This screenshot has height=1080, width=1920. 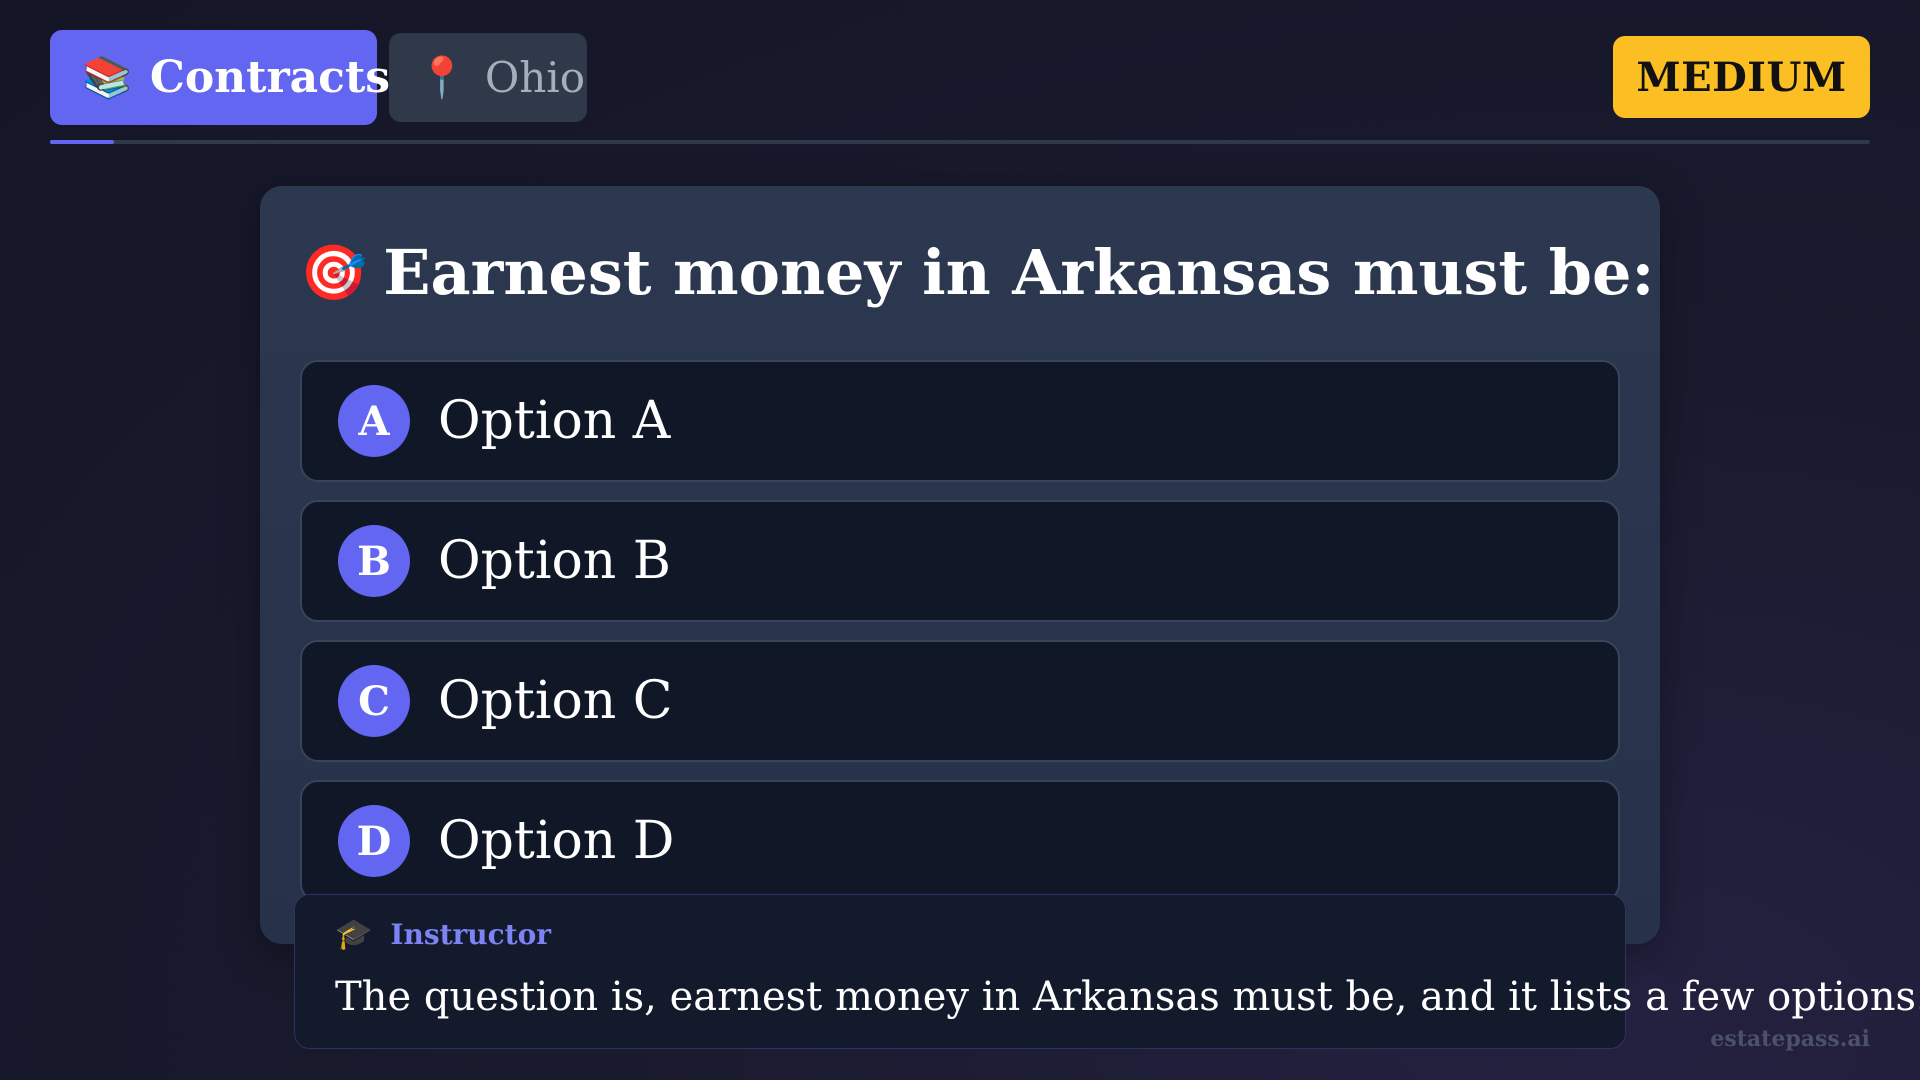 I want to click on option-letter-badge: B, so click(x=374, y=561).